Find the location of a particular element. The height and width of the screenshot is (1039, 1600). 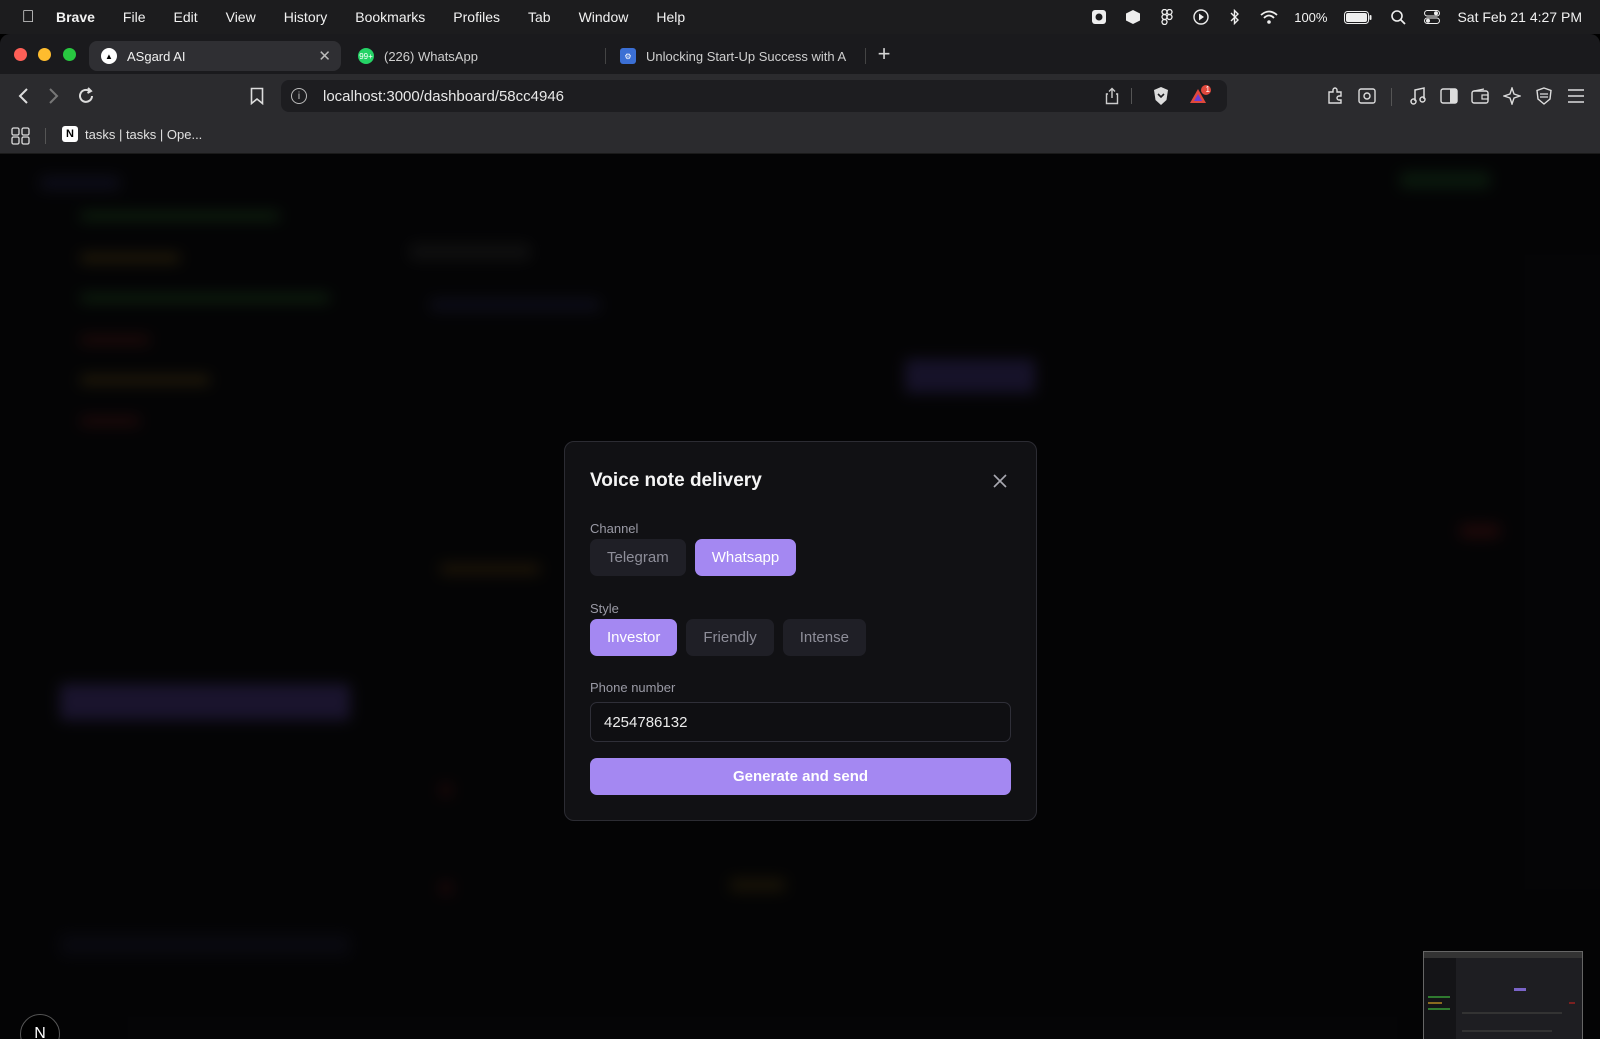

tab-label: (226) WhatsApp is located at coordinates (431, 56).